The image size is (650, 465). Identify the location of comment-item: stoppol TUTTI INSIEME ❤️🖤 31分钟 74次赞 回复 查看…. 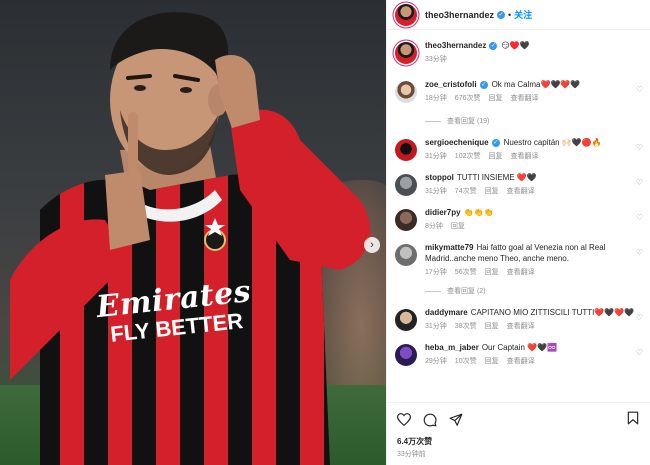
(522, 184).